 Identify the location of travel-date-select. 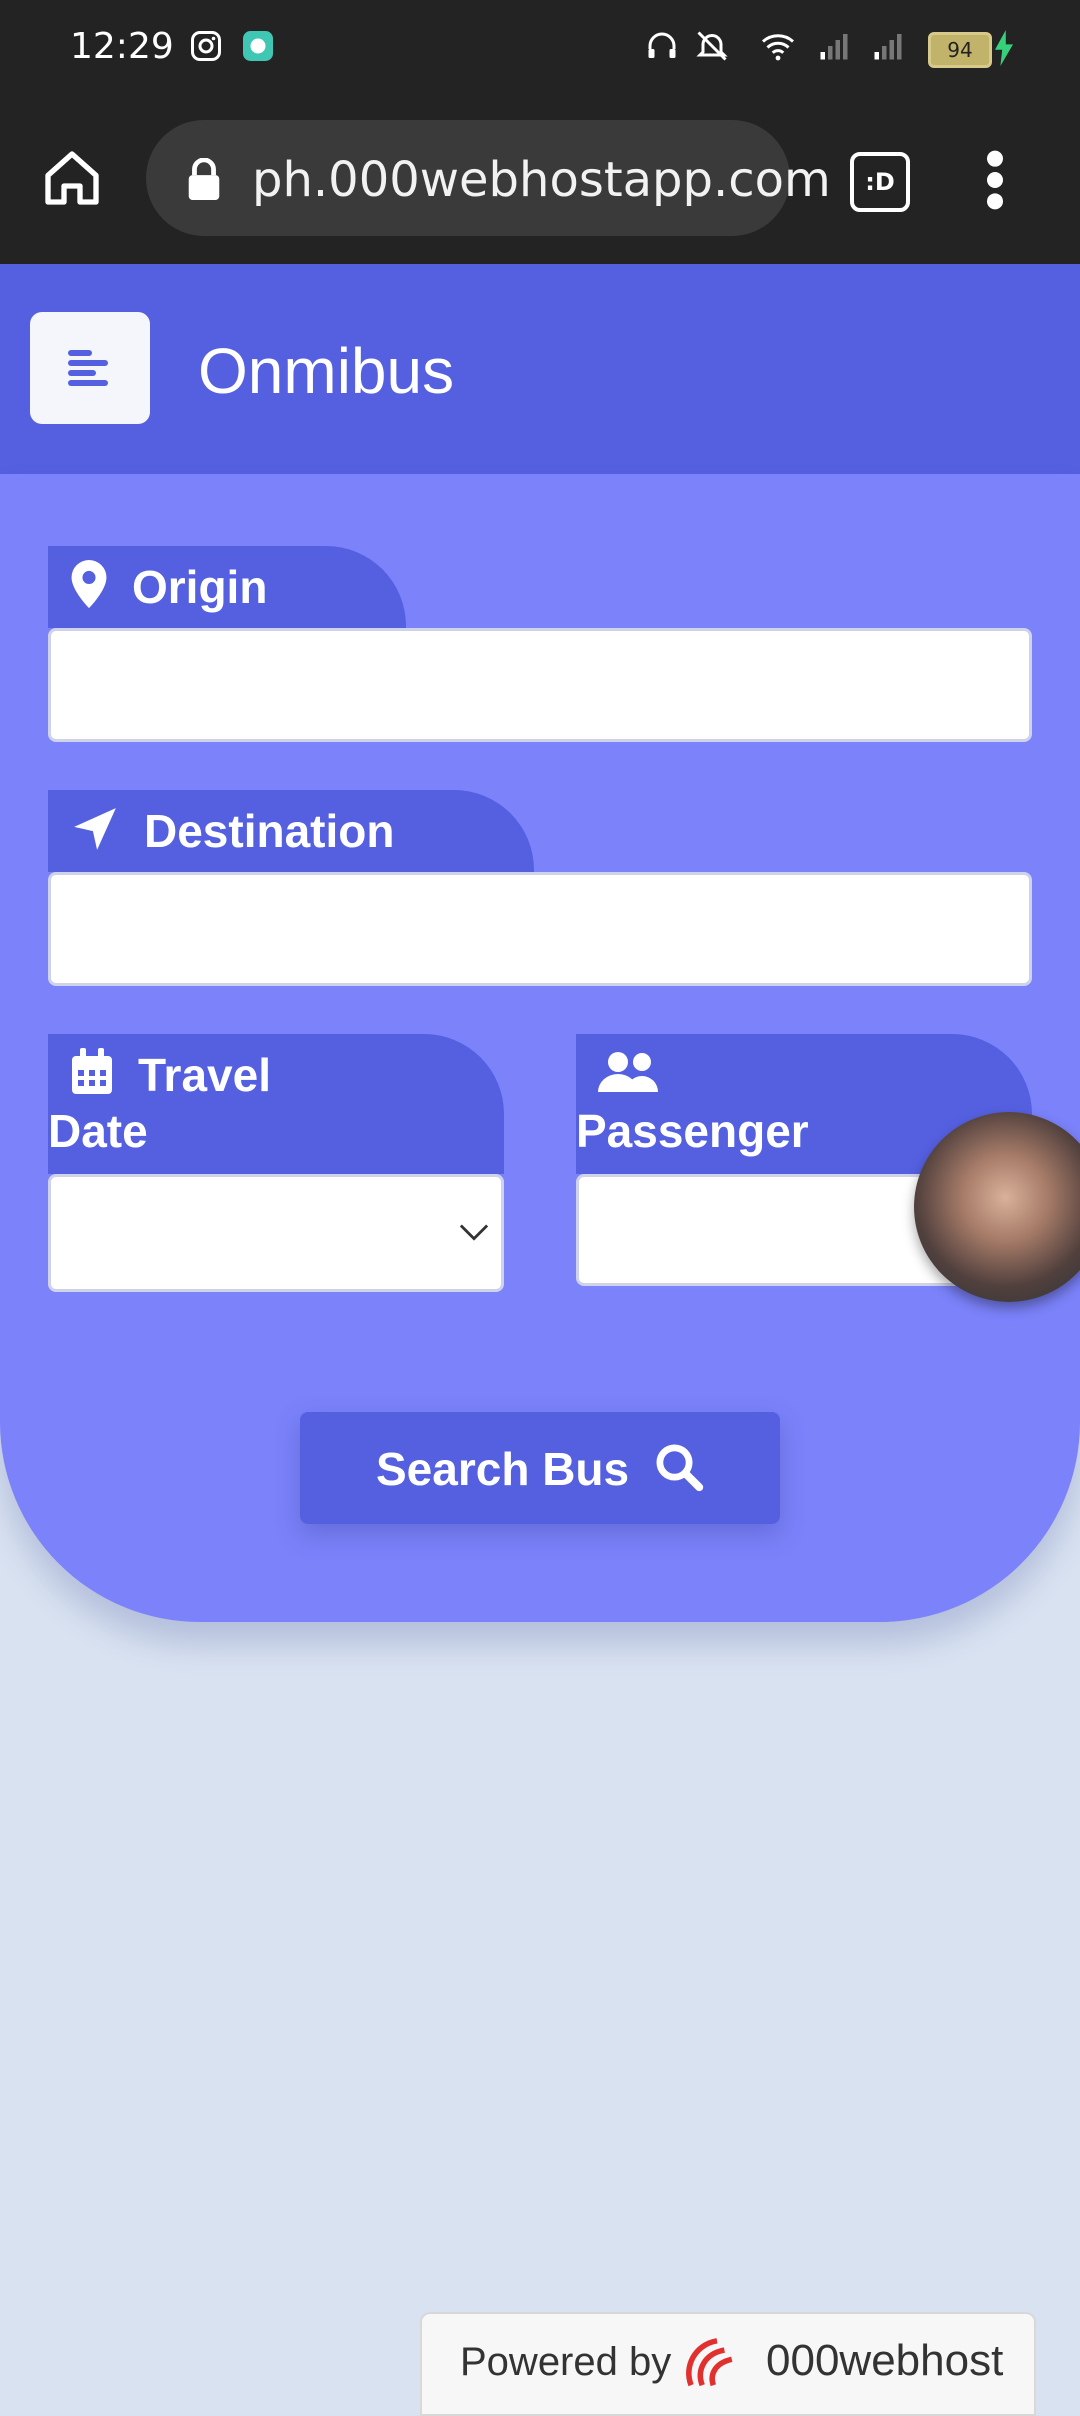
(276, 1233).